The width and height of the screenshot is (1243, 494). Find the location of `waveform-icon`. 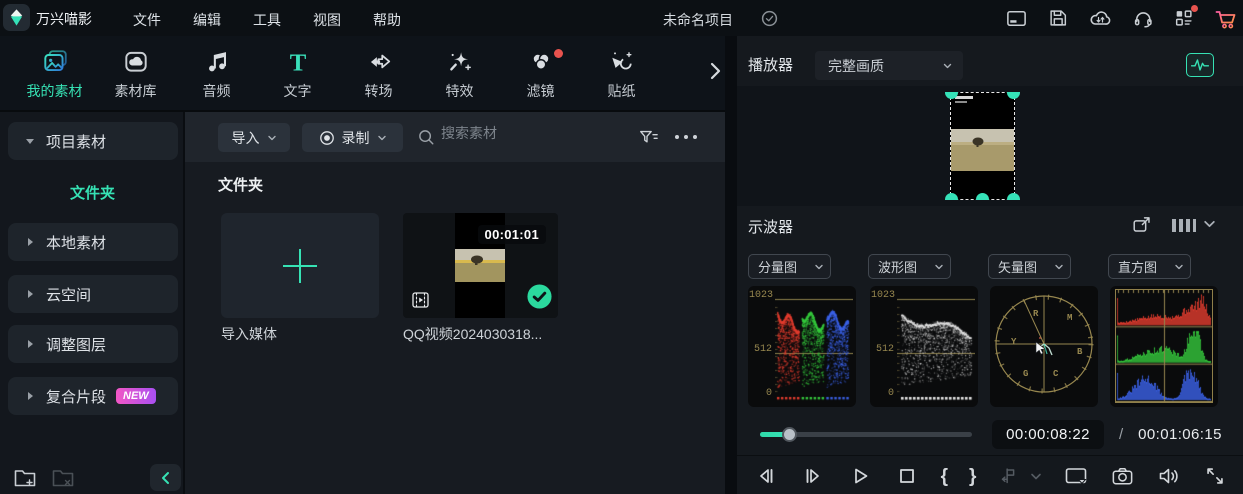

waveform-icon is located at coordinates (1200, 65).